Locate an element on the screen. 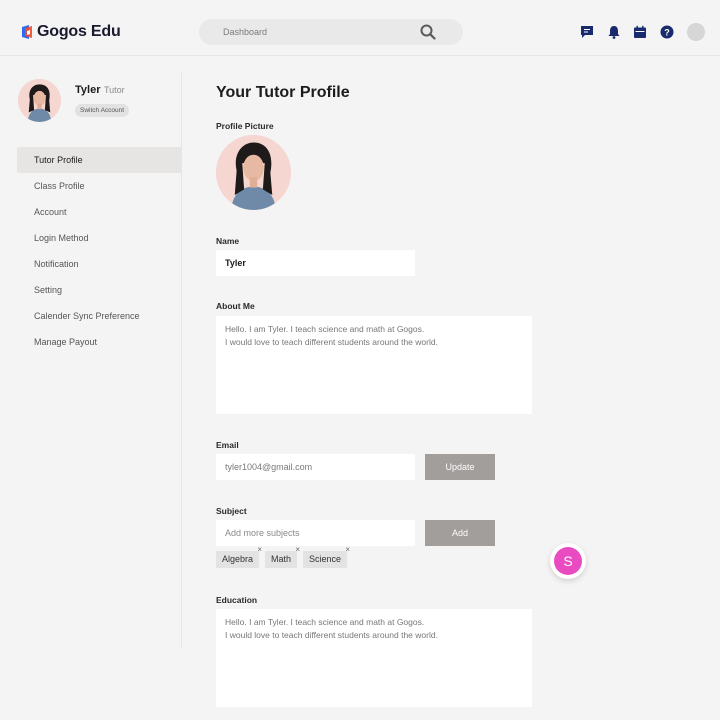  sidebar-item-notification: Notification is located at coordinates (99, 264).